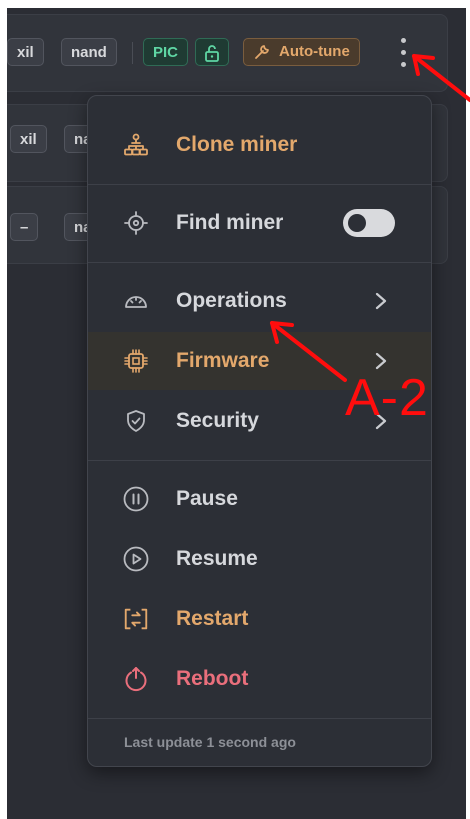 Image resolution: width=470 pixels, height=819 pixels. I want to click on menu-item-label: Security, so click(217, 420).